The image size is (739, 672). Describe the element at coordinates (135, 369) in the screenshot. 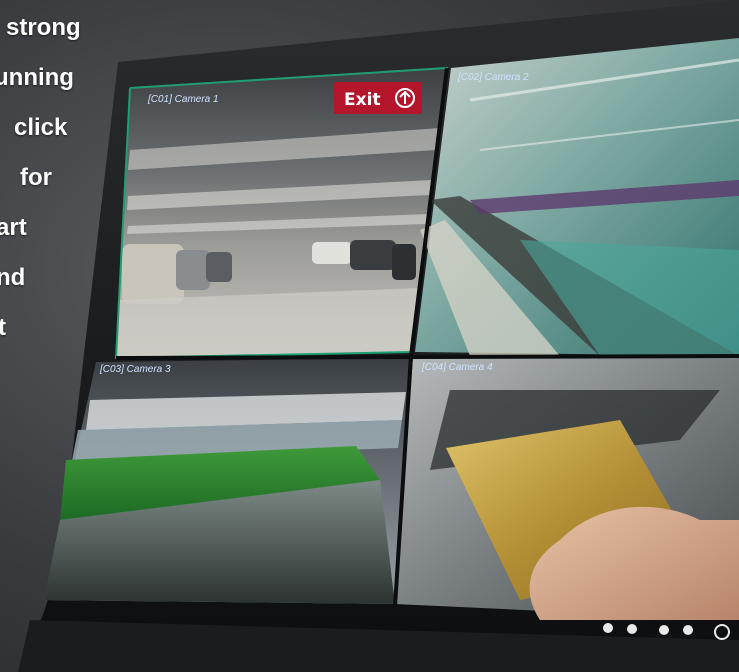

I see `camera-3-label: [C03] Camera 3` at that location.